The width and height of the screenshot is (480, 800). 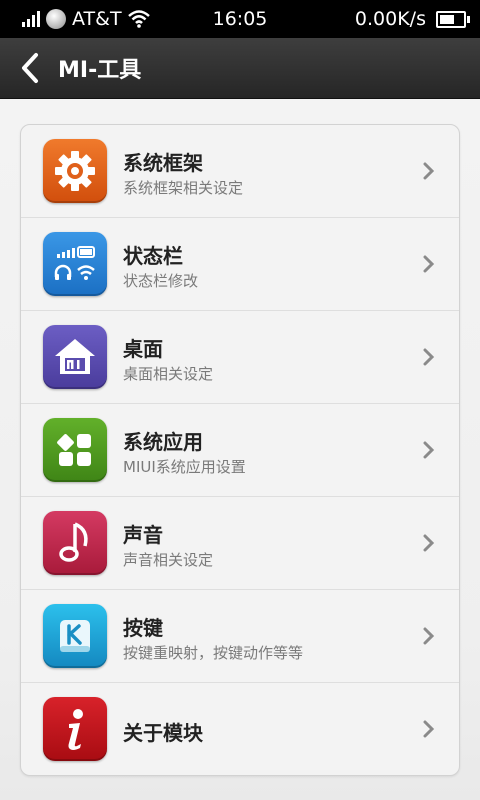 I want to click on menu-item-sound: 声音 声音相关设定, so click(x=240, y=543).